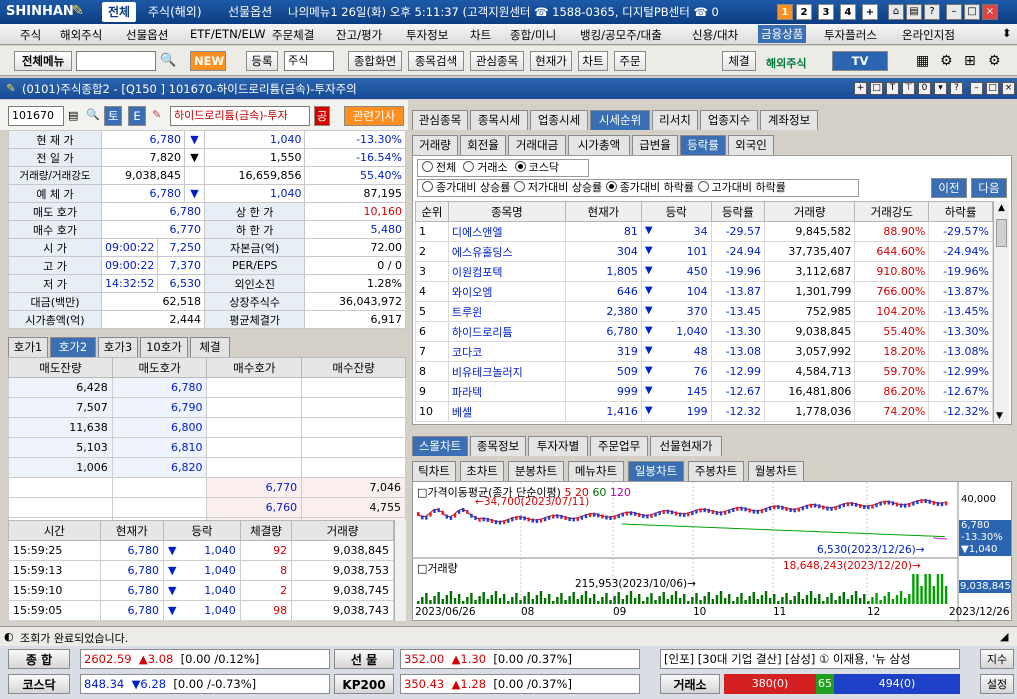 The width and height of the screenshot is (1017, 699). I want to click on rank-row: 1 디에스앤엘 81 ▼ 34 -29.57 9,845,582 88.90% -29.57%, so click(704, 231).